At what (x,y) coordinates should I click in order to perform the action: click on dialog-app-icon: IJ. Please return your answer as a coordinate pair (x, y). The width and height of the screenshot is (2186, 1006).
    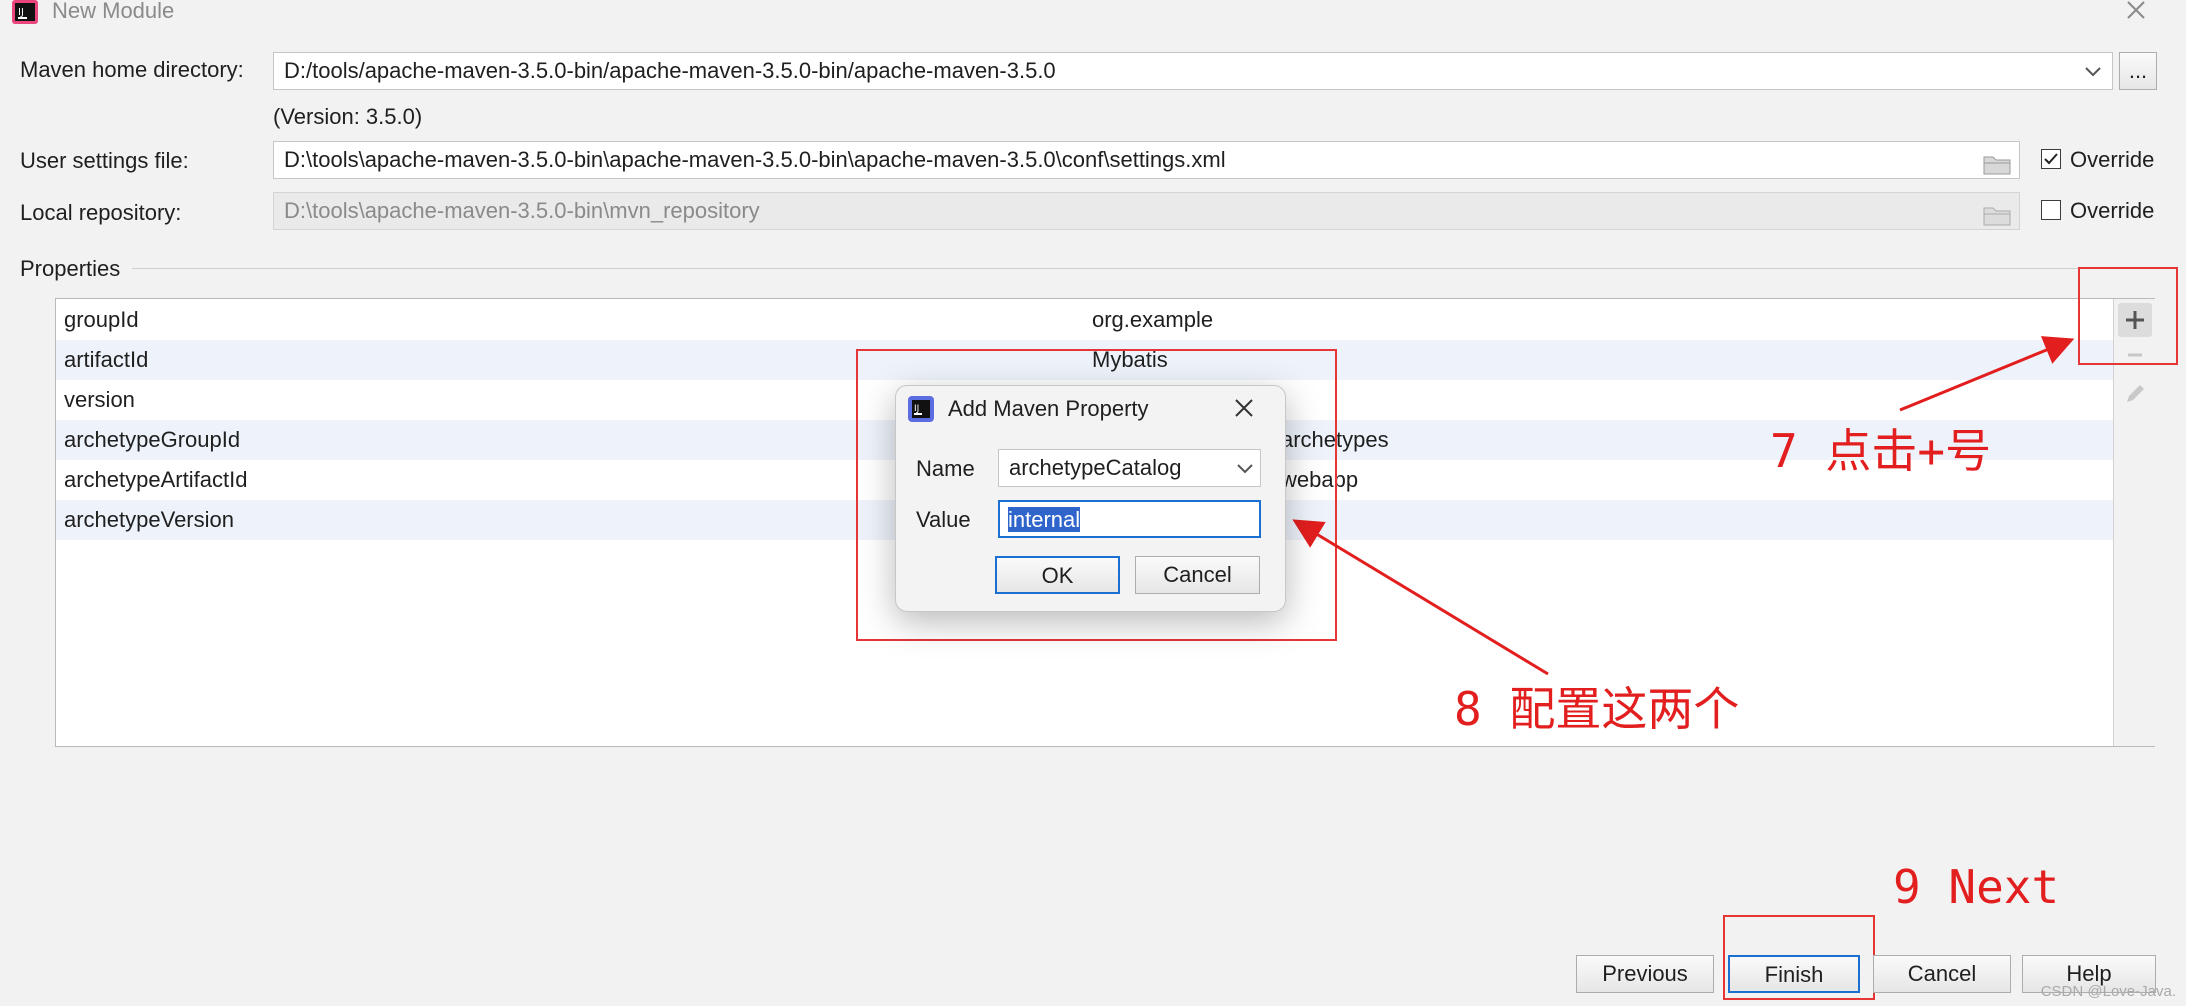
    Looking at the image, I should click on (921, 409).